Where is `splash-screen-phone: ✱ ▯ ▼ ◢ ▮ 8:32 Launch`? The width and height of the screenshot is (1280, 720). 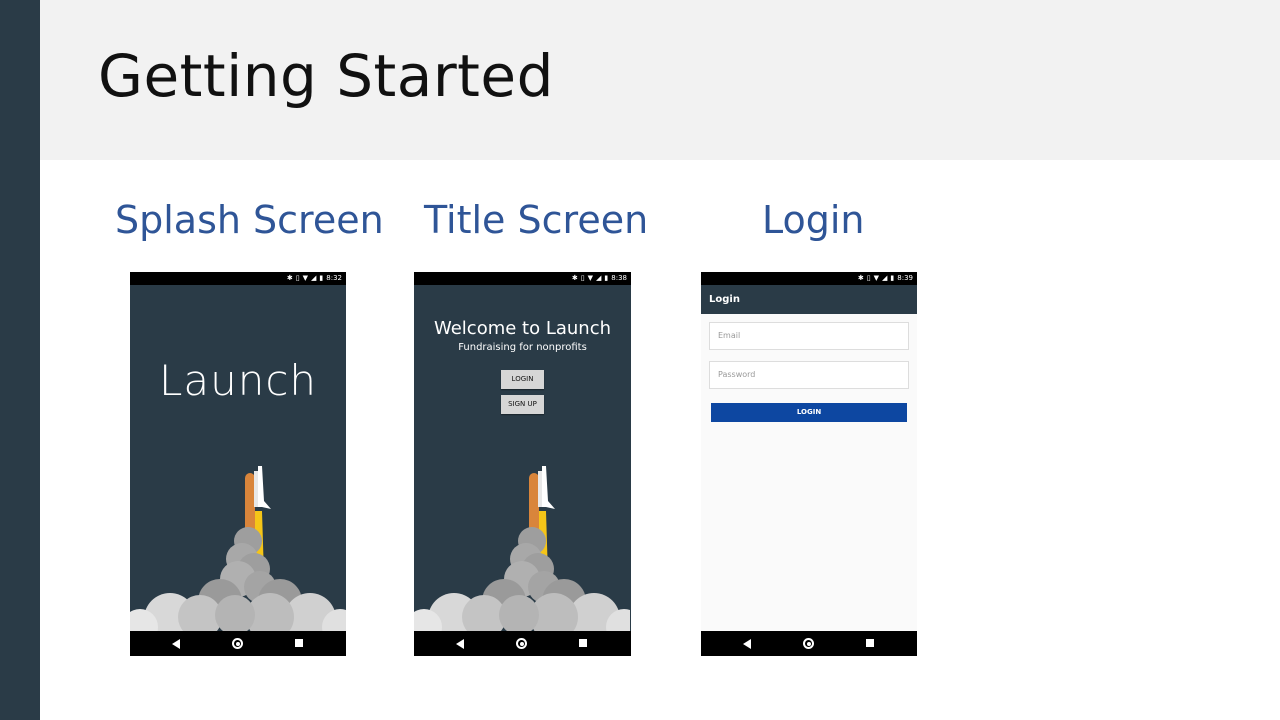
splash-screen-phone: ✱ ▯ ▼ ◢ ▮ 8:32 Launch is located at coordinates (238, 464).